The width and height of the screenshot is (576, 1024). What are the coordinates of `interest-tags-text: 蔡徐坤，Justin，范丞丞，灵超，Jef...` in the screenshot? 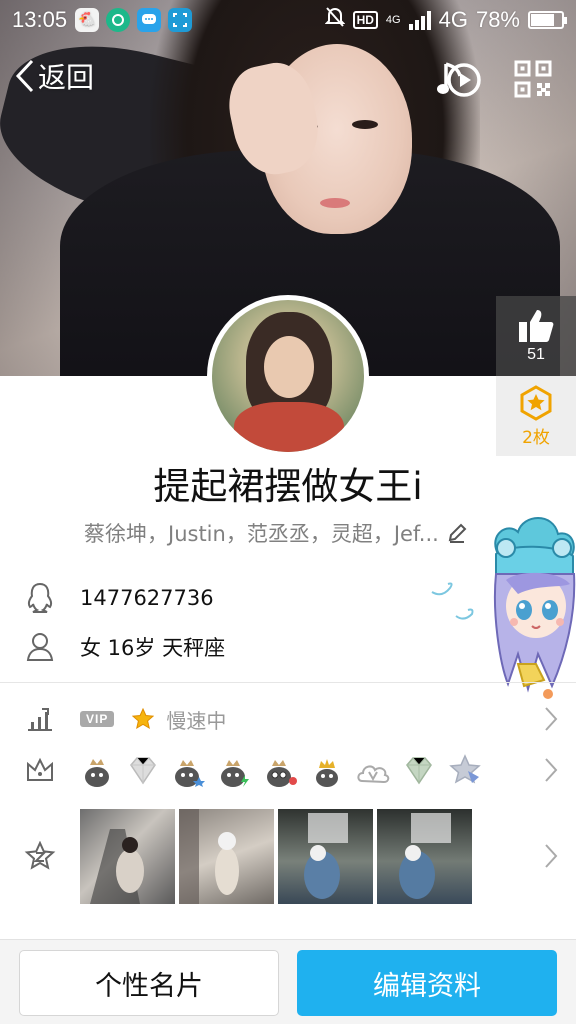 It's located at (261, 534).